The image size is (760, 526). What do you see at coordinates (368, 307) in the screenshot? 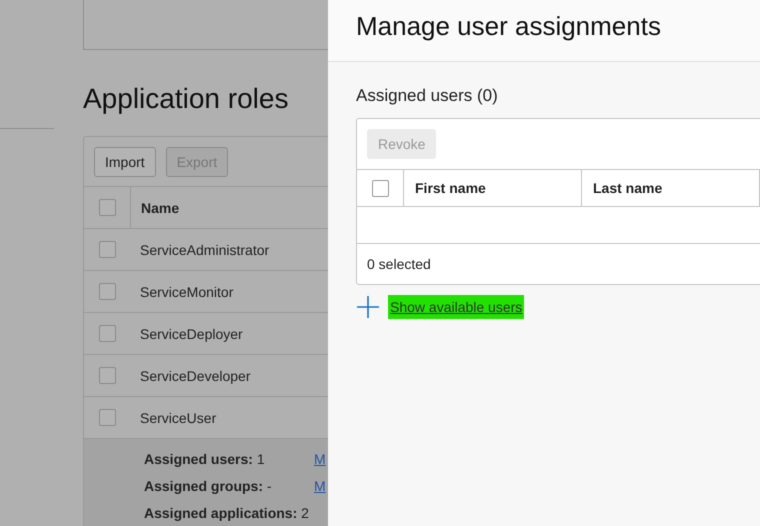
I see `plus-icon` at bounding box center [368, 307].